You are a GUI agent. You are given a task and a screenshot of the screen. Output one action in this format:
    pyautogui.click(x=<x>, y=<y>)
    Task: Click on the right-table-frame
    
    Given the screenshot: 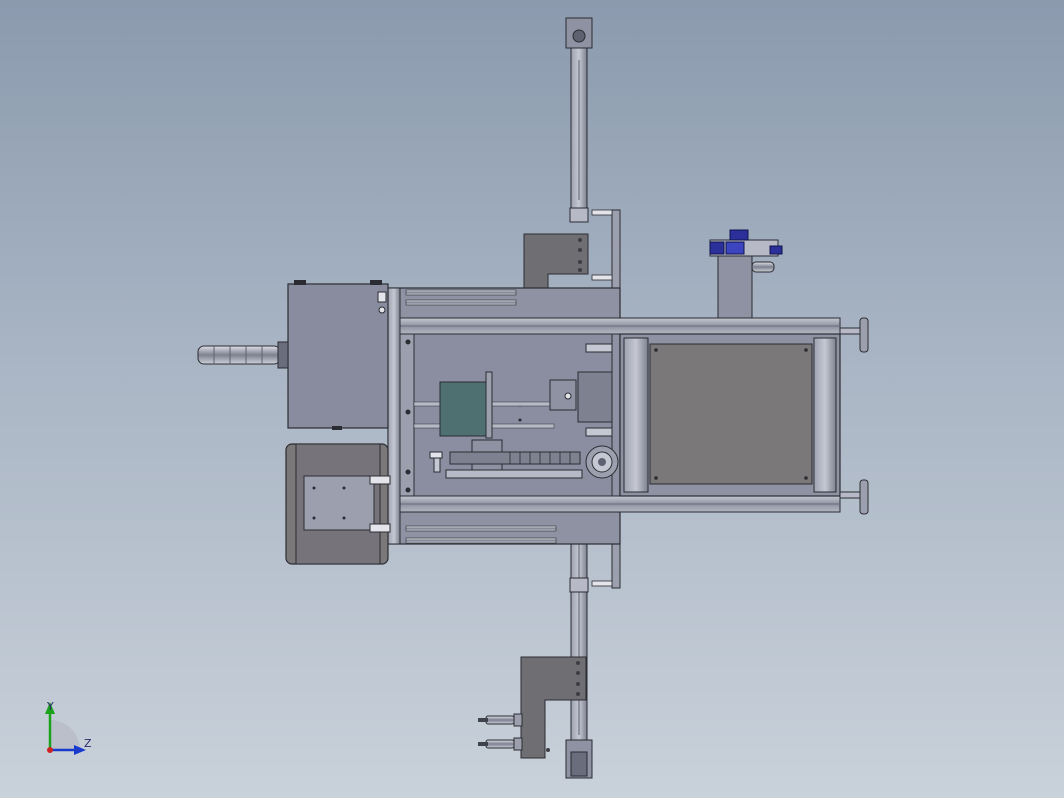 What is the action you would take?
    pyautogui.click(x=744, y=416)
    